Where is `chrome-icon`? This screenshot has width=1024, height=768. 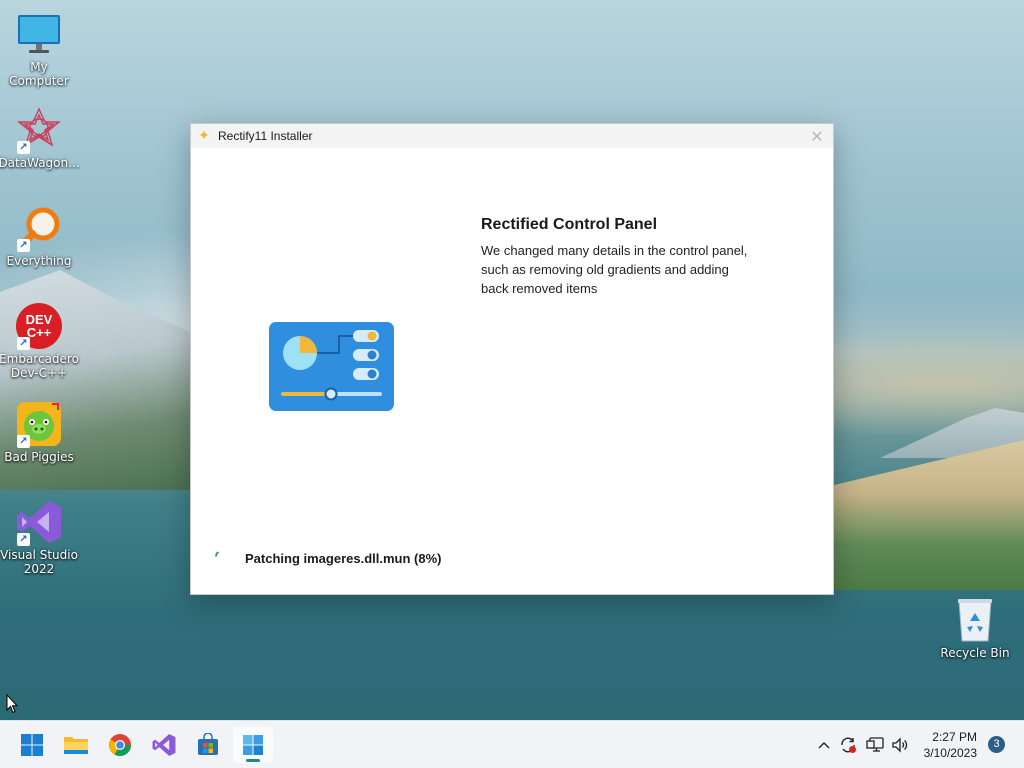 chrome-icon is located at coordinates (120, 745).